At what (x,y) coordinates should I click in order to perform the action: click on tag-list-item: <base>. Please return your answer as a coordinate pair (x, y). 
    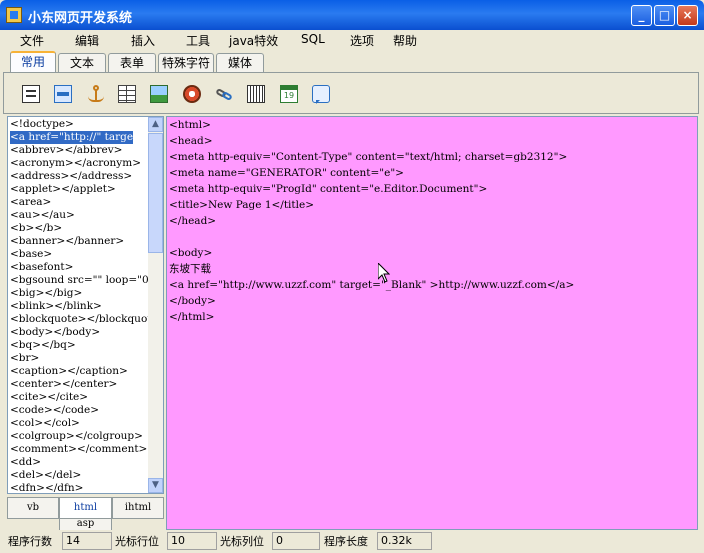
    Looking at the image, I should click on (31, 254).